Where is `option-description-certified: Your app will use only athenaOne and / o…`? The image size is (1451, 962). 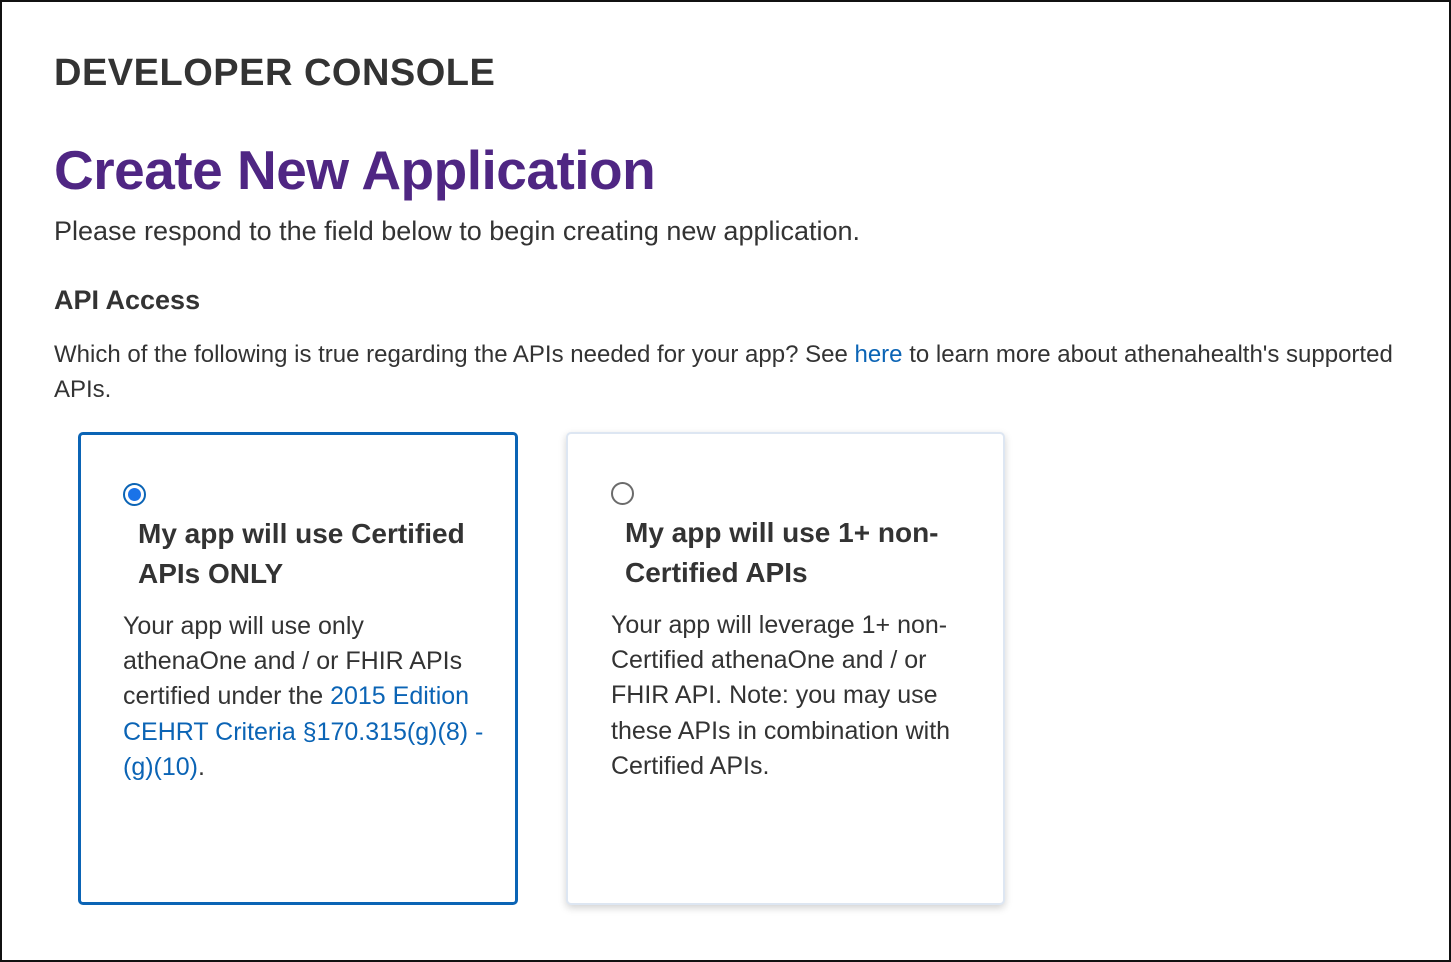 option-description-certified: Your app will use only athenaOne and / o… is located at coordinates (308, 697).